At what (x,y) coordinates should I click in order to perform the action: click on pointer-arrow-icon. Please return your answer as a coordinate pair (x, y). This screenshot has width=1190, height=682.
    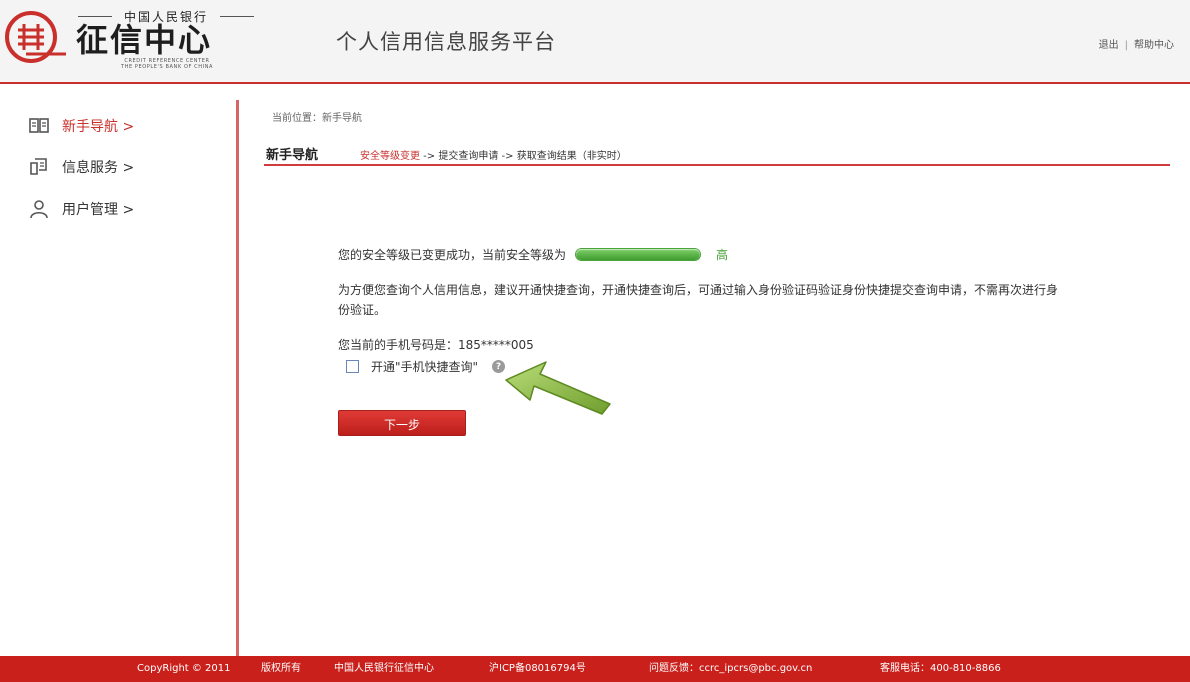
    Looking at the image, I should click on (558, 388).